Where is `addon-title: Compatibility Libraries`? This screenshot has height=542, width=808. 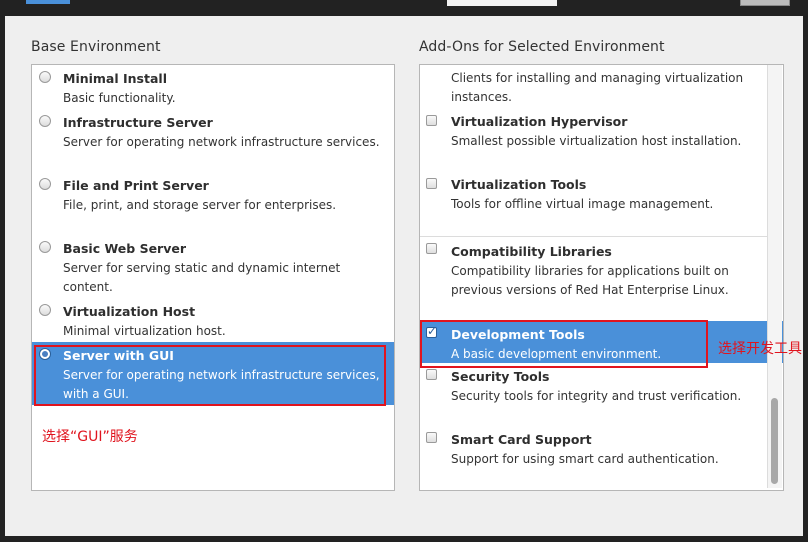
addon-title: Compatibility Libraries is located at coordinates (531, 251).